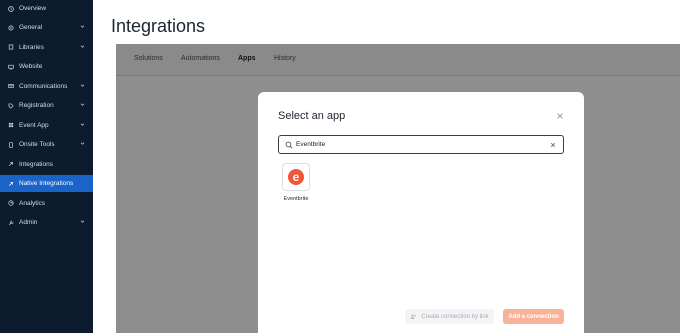  Describe the element at coordinates (533, 316) in the screenshot. I see `add-connection-button: Add a connection` at that location.